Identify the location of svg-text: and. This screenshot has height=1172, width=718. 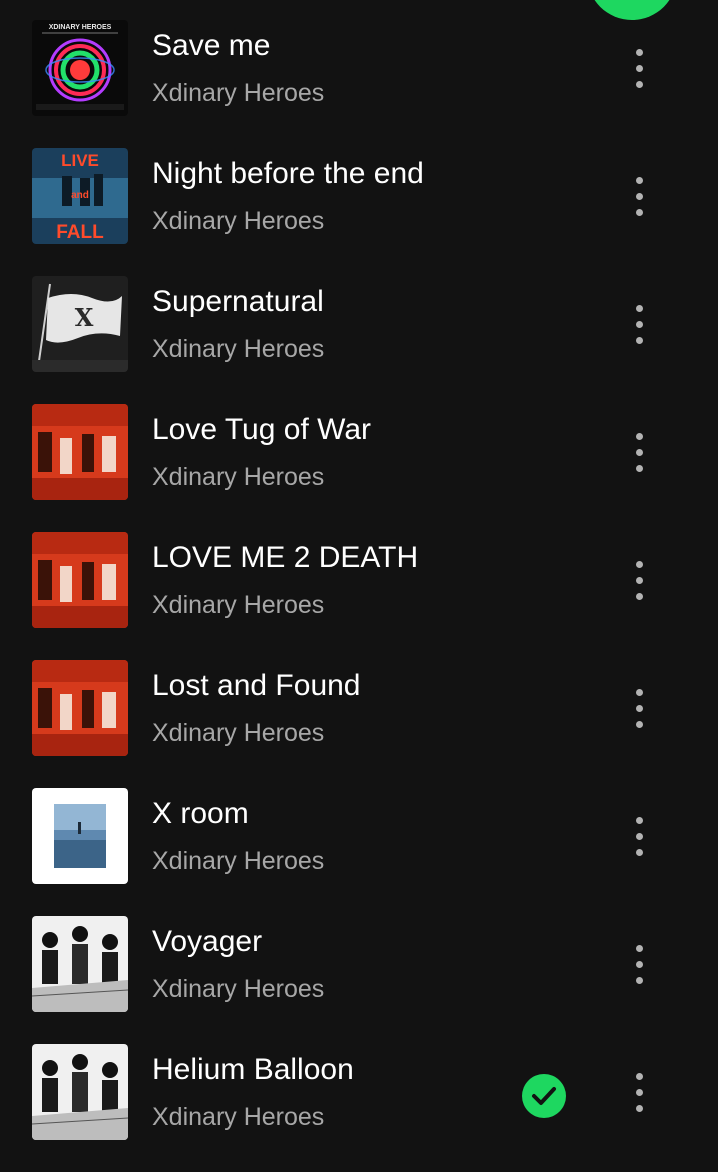
(80, 195).